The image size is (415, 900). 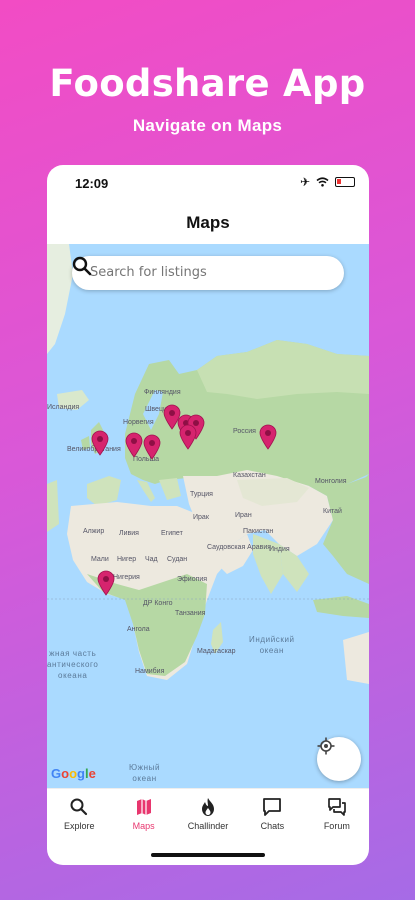 I want to click on map-label: Судан, so click(x=177, y=559).